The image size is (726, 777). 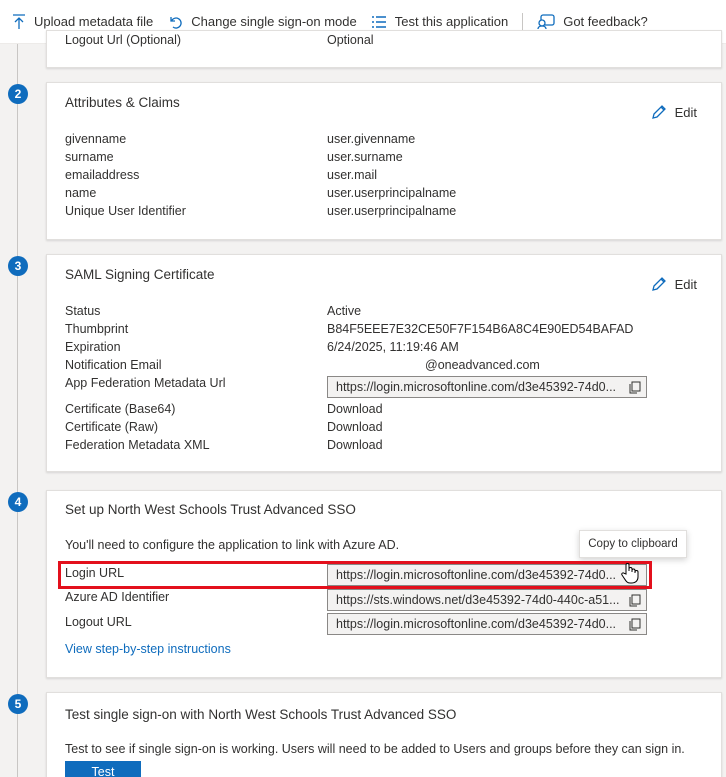 What do you see at coordinates (451, 21) in the screenshot?
I see `test-application-label: Test this application` at bounding box center [451, 21].